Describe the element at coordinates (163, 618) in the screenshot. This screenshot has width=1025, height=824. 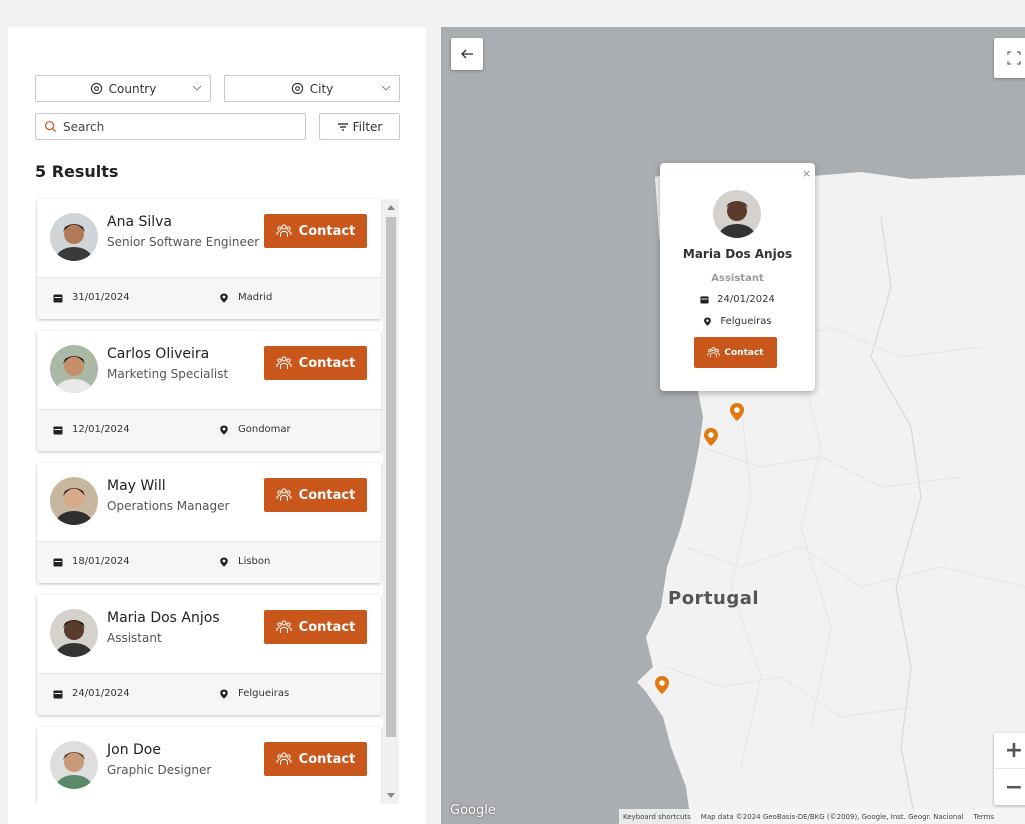
I see `person-name: Maria Dos Anjos` at that location.